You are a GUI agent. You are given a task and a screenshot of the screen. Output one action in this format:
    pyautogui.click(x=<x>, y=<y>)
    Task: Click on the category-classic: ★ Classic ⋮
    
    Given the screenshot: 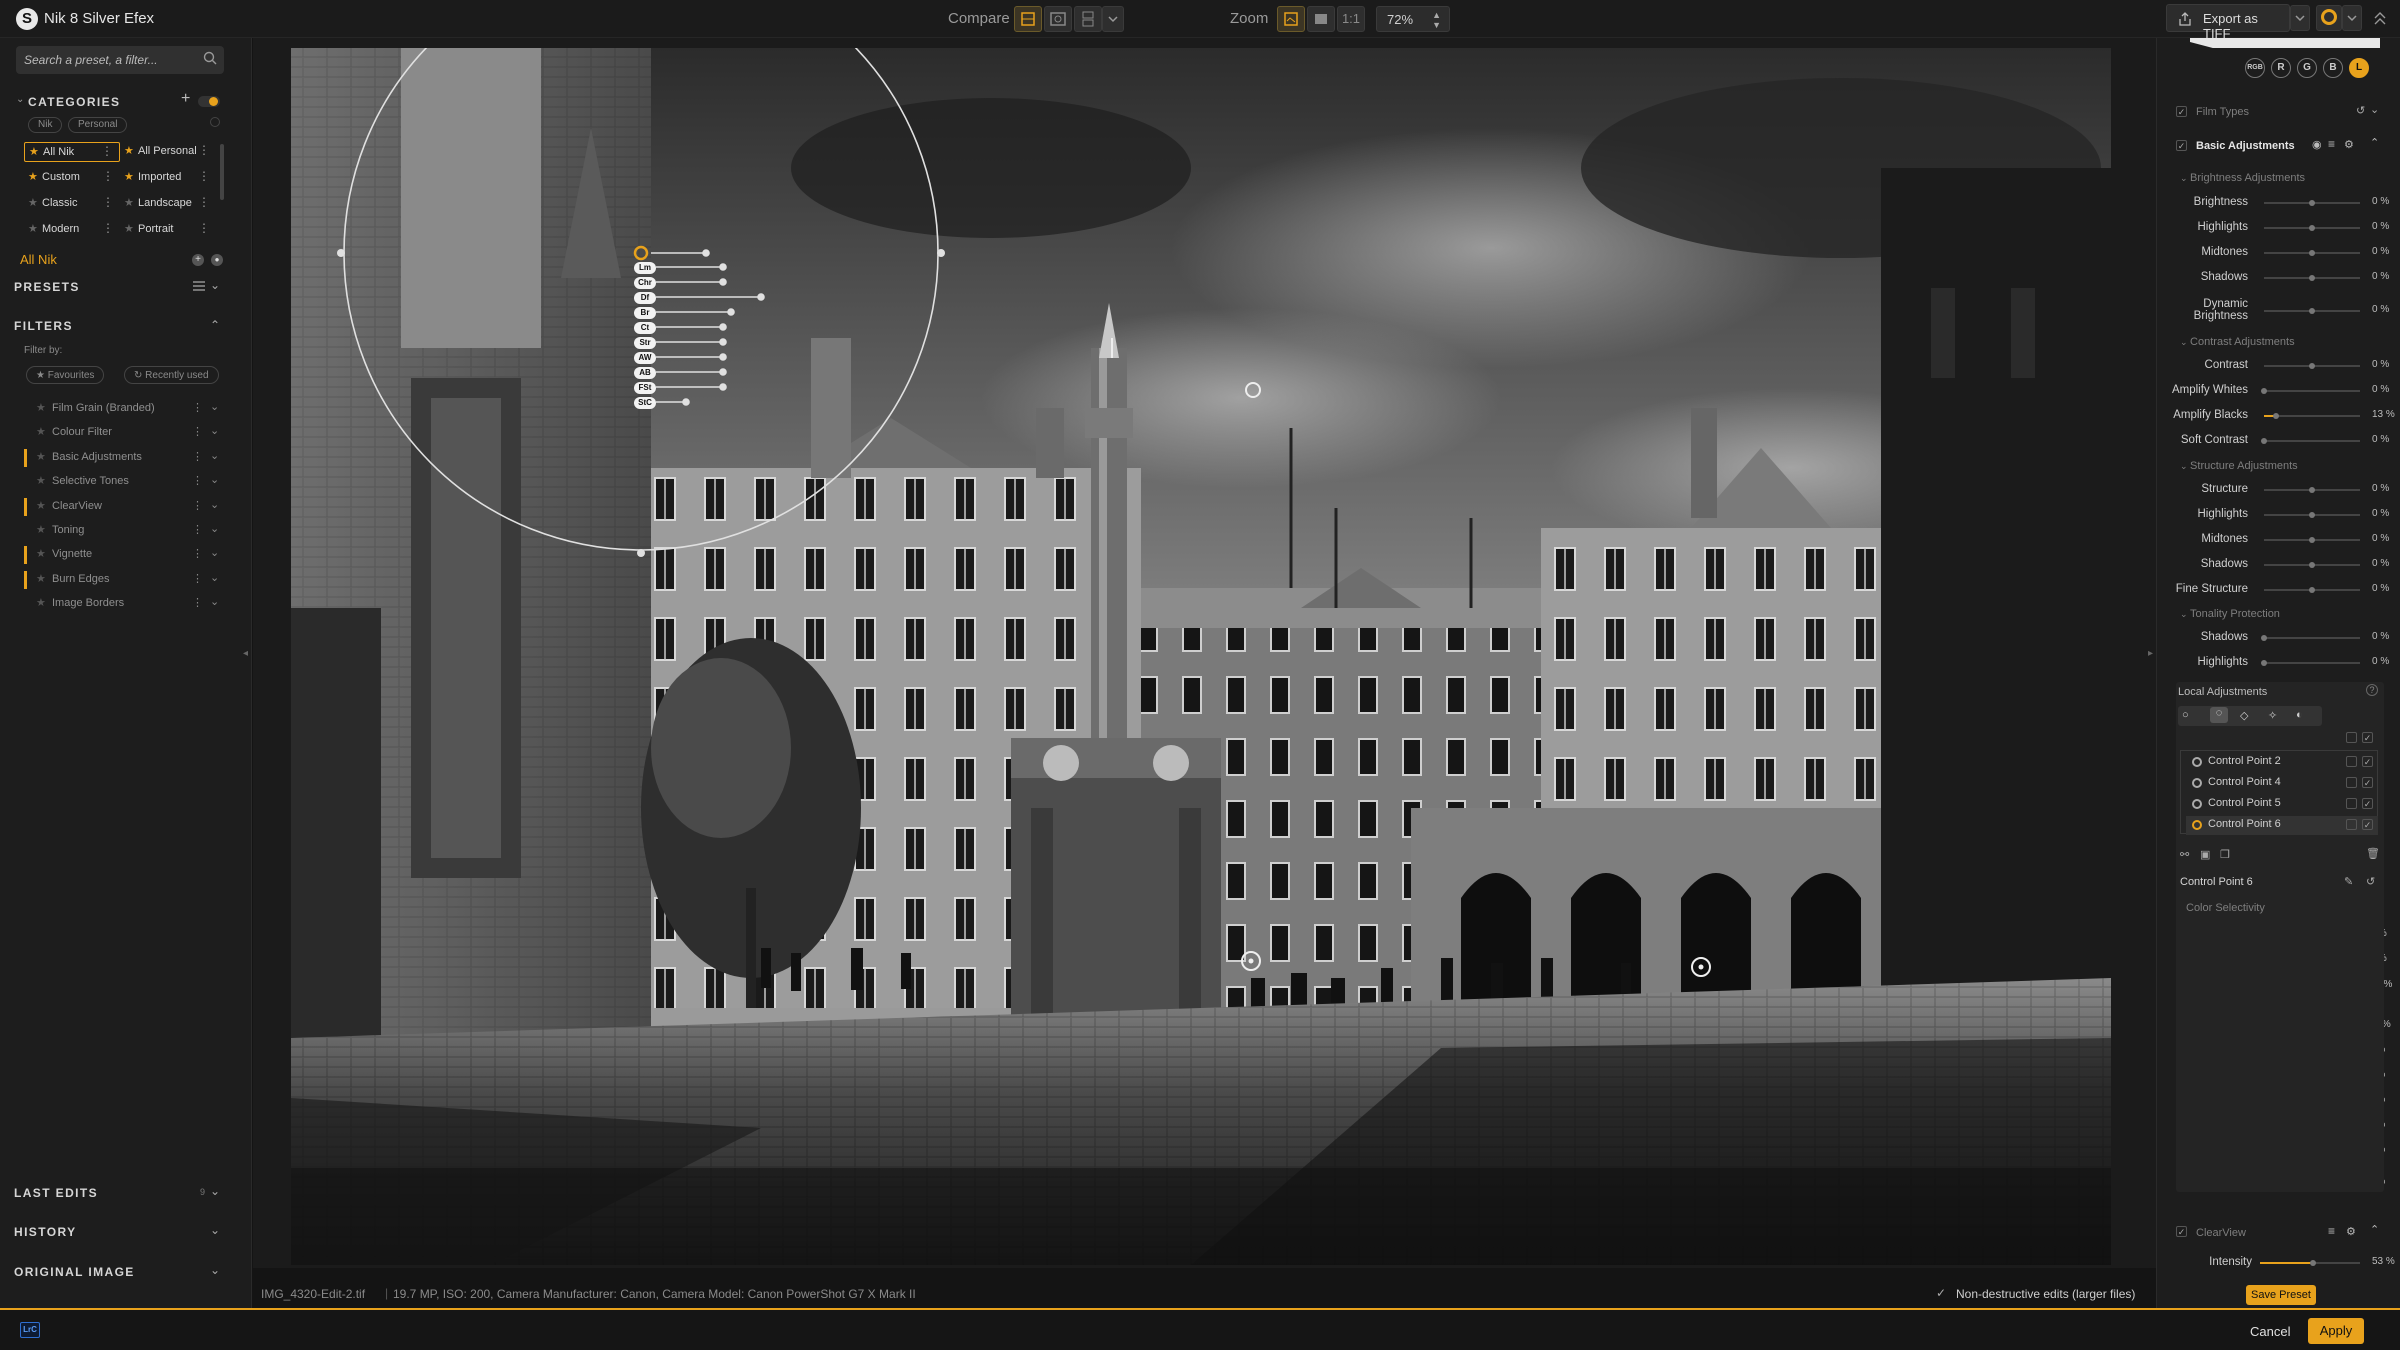 What is the action you would take?
    pyautogui.click(x=72, y=204)
    